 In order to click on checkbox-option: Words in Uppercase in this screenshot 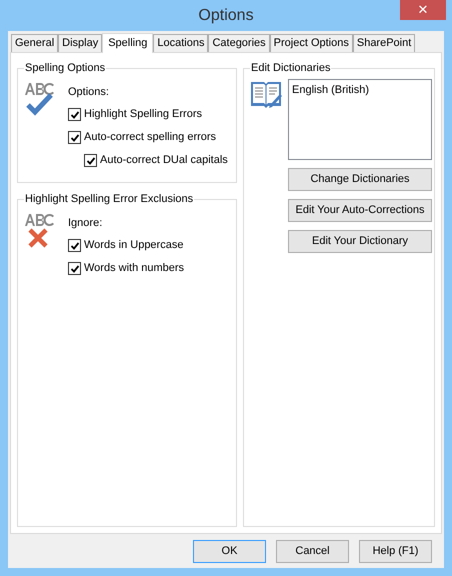, I will do `click(126, 245)`.